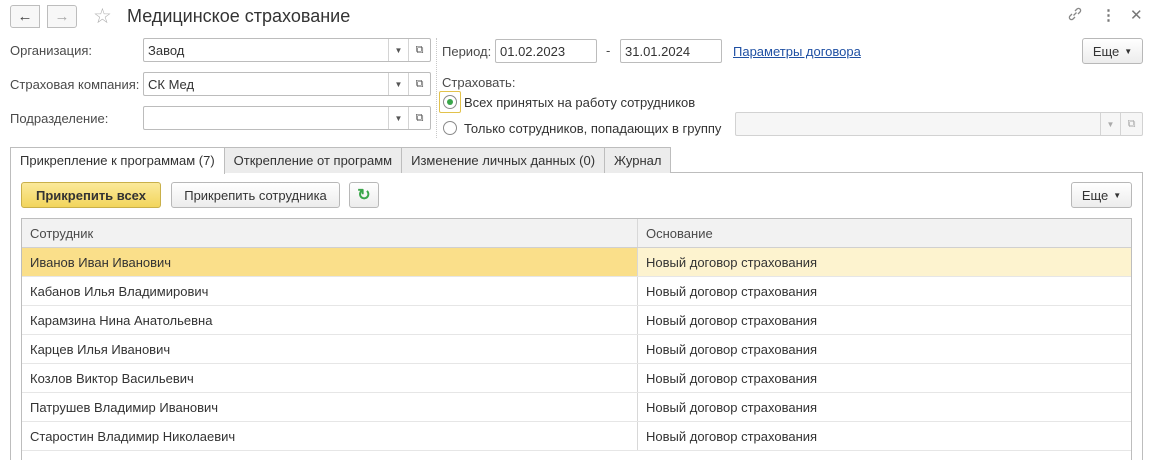 The width and height of the screenshot is (1158, 460). Describe the element at coordinates (266, 118) in the screenshot. I see `department-value` at that location.